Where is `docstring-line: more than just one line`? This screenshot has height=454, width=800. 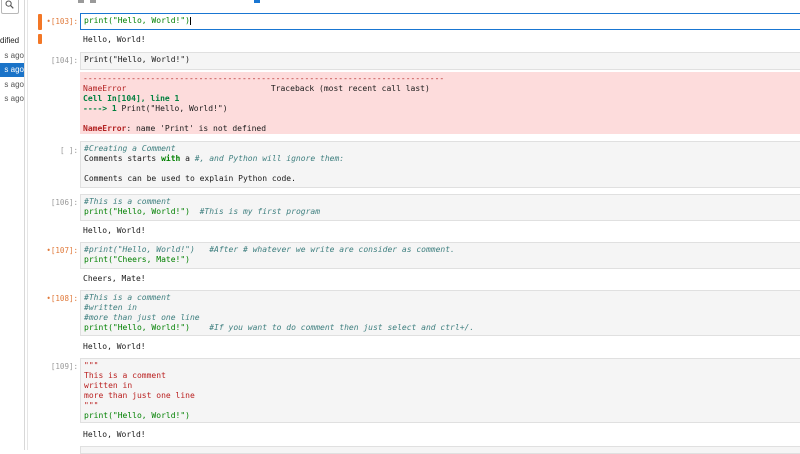 docstring-line: more than just one line is located at coordinates (139, 395).